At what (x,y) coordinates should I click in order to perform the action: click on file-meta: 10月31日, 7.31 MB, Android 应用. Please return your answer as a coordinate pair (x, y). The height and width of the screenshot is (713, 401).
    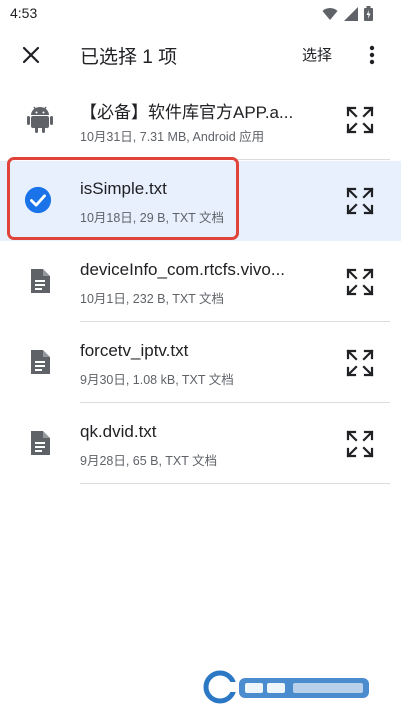
    Looking at the image, I should click on (172, 137).